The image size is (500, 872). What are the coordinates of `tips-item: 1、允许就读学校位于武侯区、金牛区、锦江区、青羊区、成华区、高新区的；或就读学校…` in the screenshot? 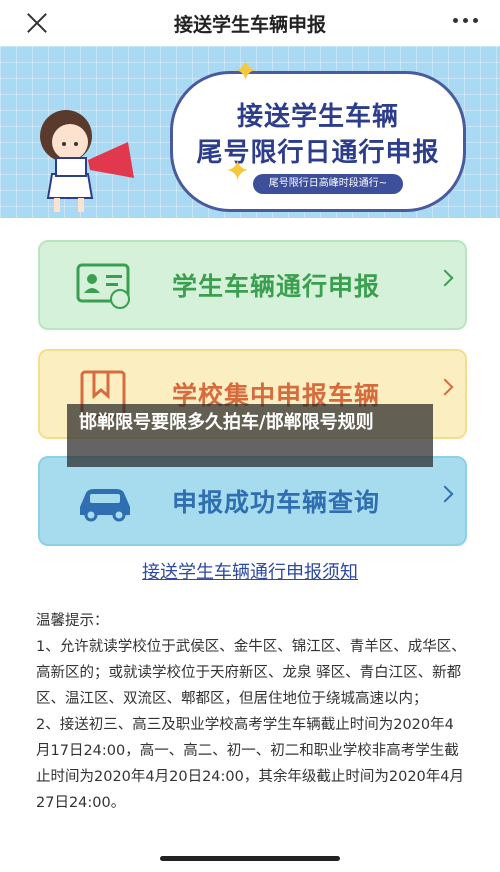 It's located at (251, 673).